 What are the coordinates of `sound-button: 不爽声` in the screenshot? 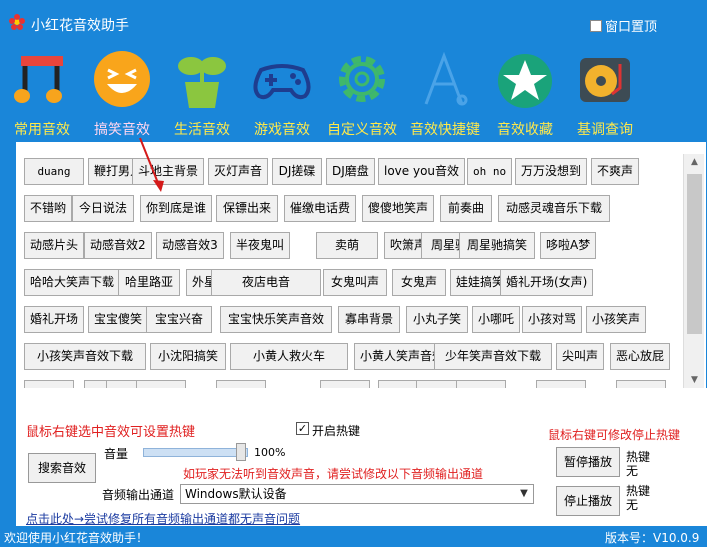 It's located at (615, 171).